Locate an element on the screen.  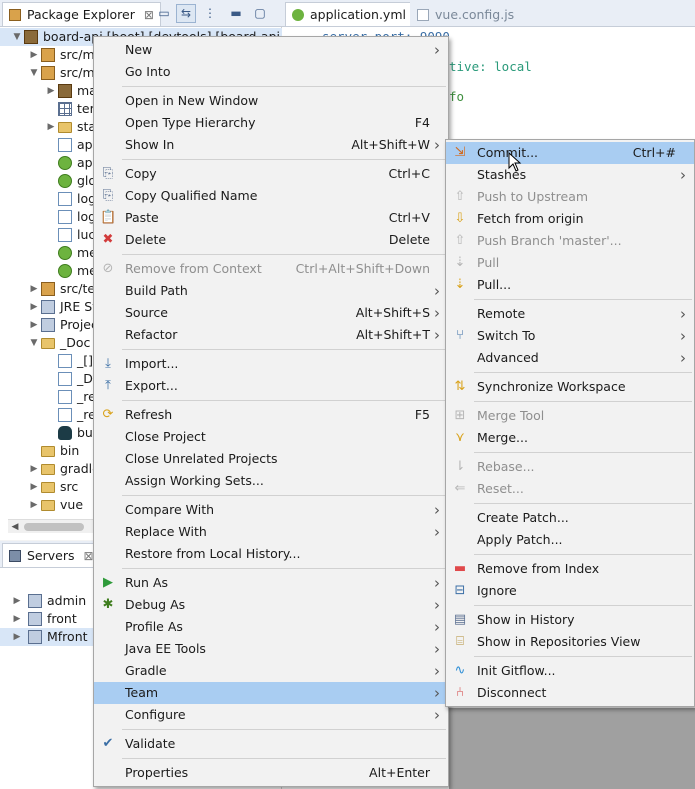
gradle-icon is located at coordinates (65, 433).